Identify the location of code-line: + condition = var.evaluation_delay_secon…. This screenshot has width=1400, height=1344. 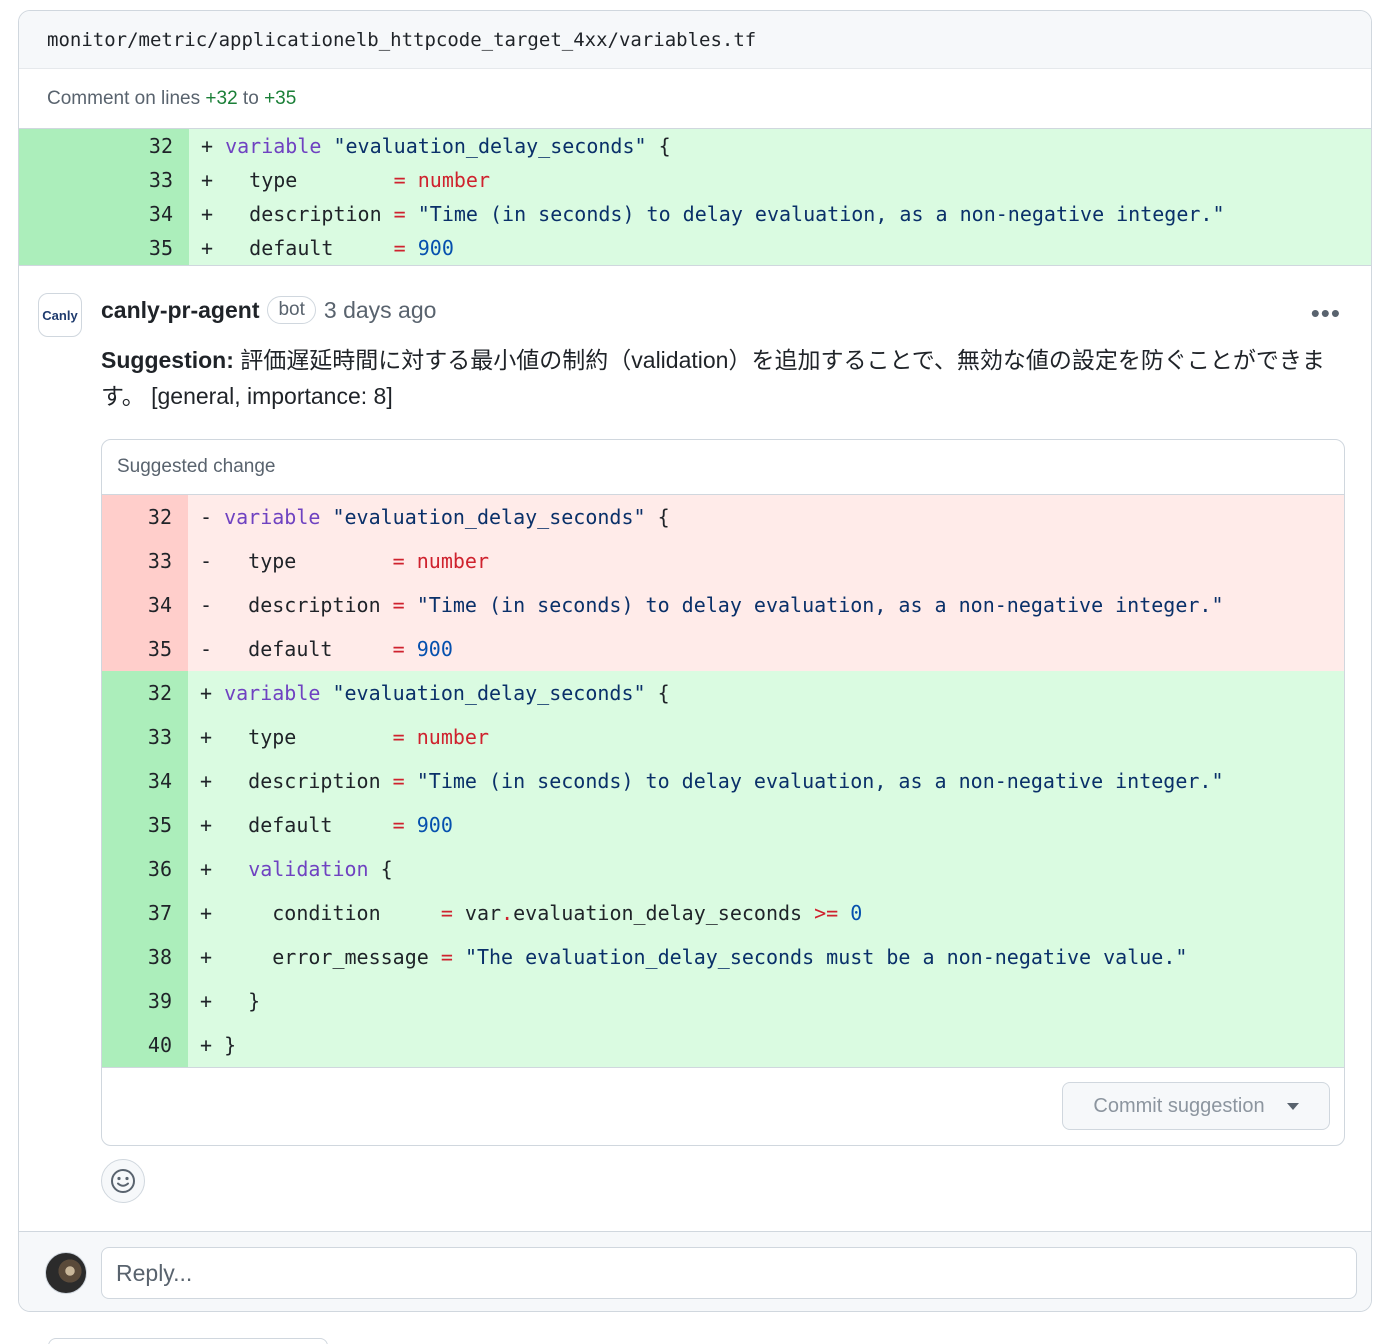
(766, 913).